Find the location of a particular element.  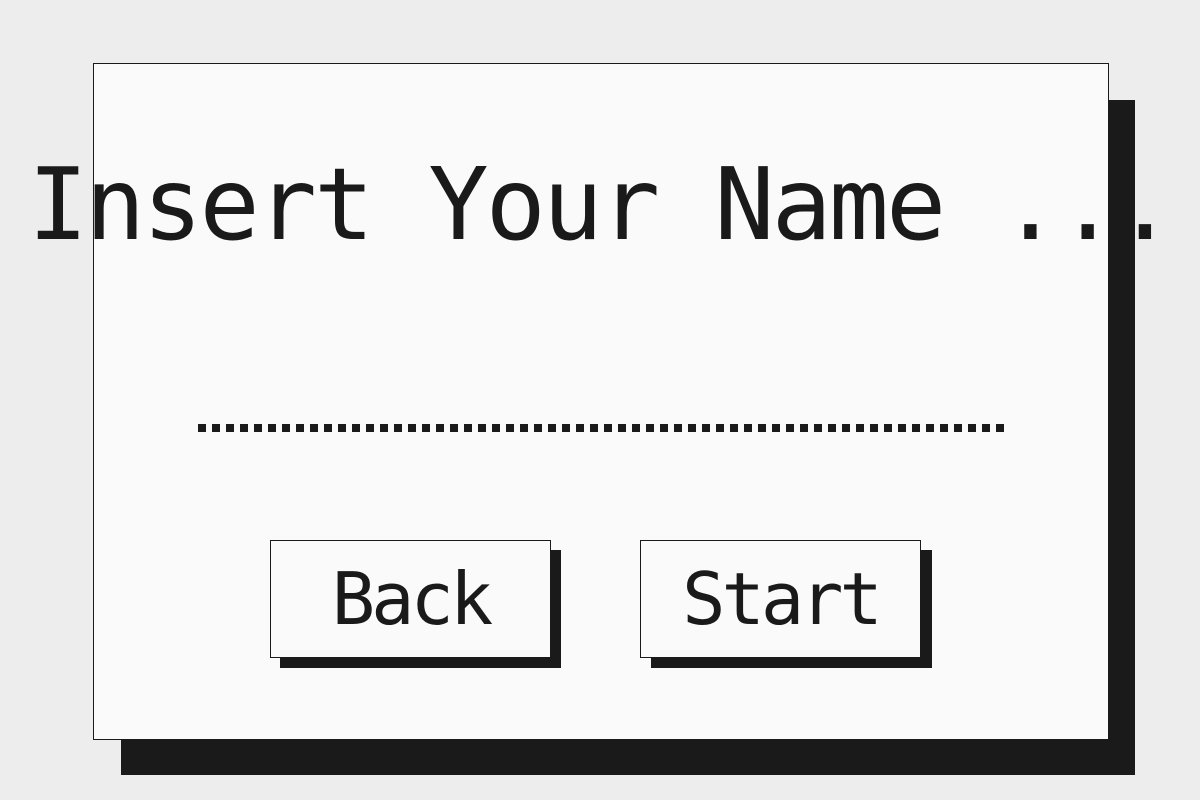

back-button: Back is located at coordinates (410, 599).